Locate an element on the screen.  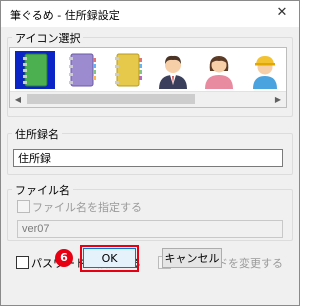
icon-option-yellow-notebook is located at coordinates (127, 70).